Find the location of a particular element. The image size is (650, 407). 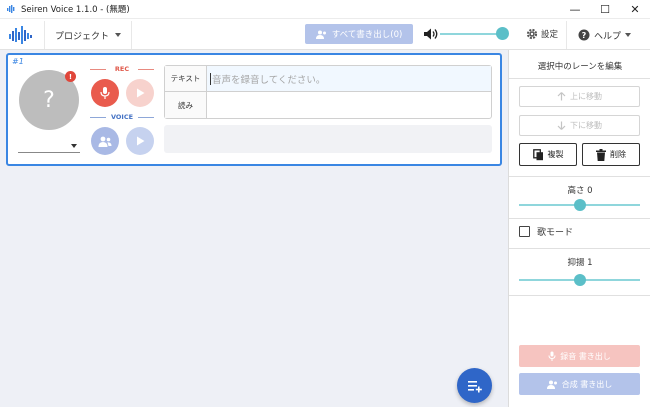

lane-number: #1 is located at coordinates (18, 61).